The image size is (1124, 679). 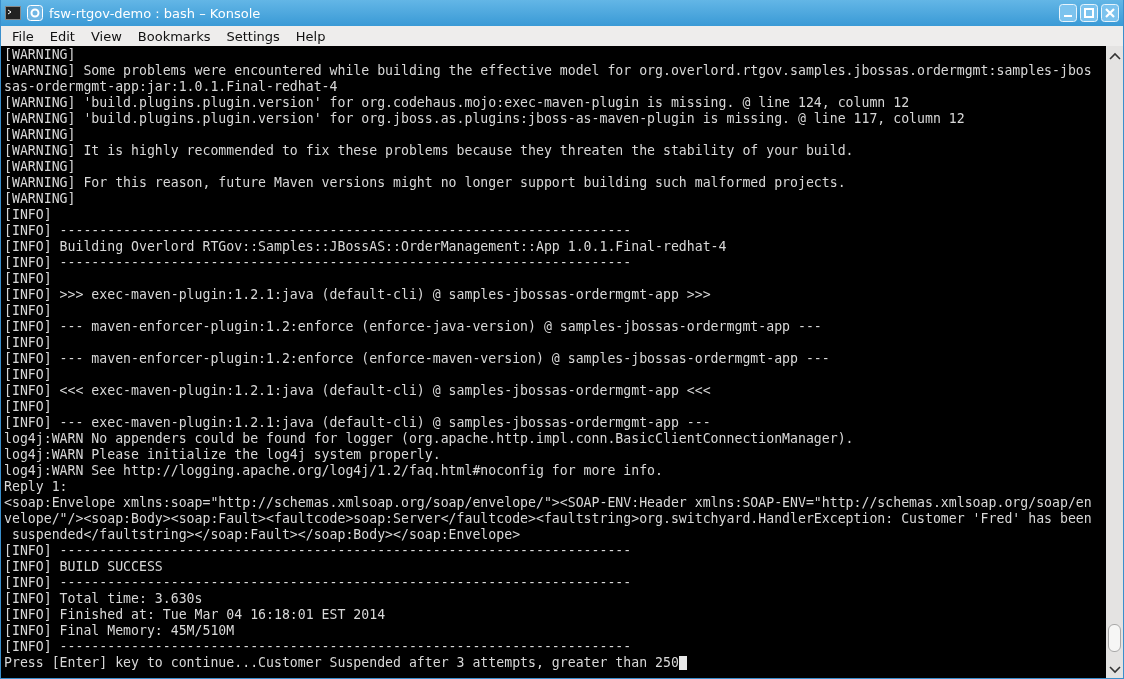 I want to click on terminal-line: velope/"/><soap:Body><soap:Fault><faultcode>soap:Server</faultcode><faultstring>org.switchyard.HandlerException: Customer 'Fred' has been, so click(x=548, y=519).